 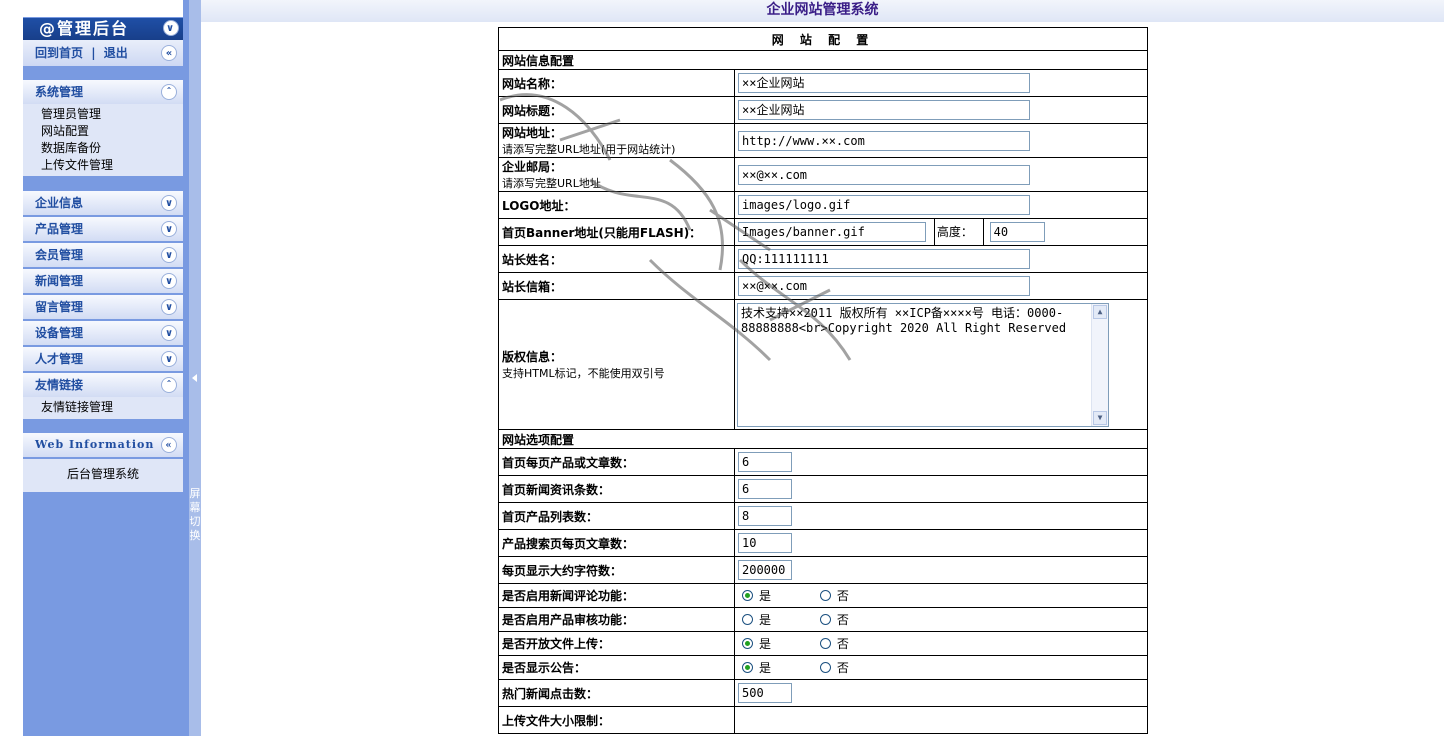 What do you see at coordinates (195, 514) in the screenshot?
I see `screen-toggle-label: 屏幕切换` at bounding box center [195, 514].